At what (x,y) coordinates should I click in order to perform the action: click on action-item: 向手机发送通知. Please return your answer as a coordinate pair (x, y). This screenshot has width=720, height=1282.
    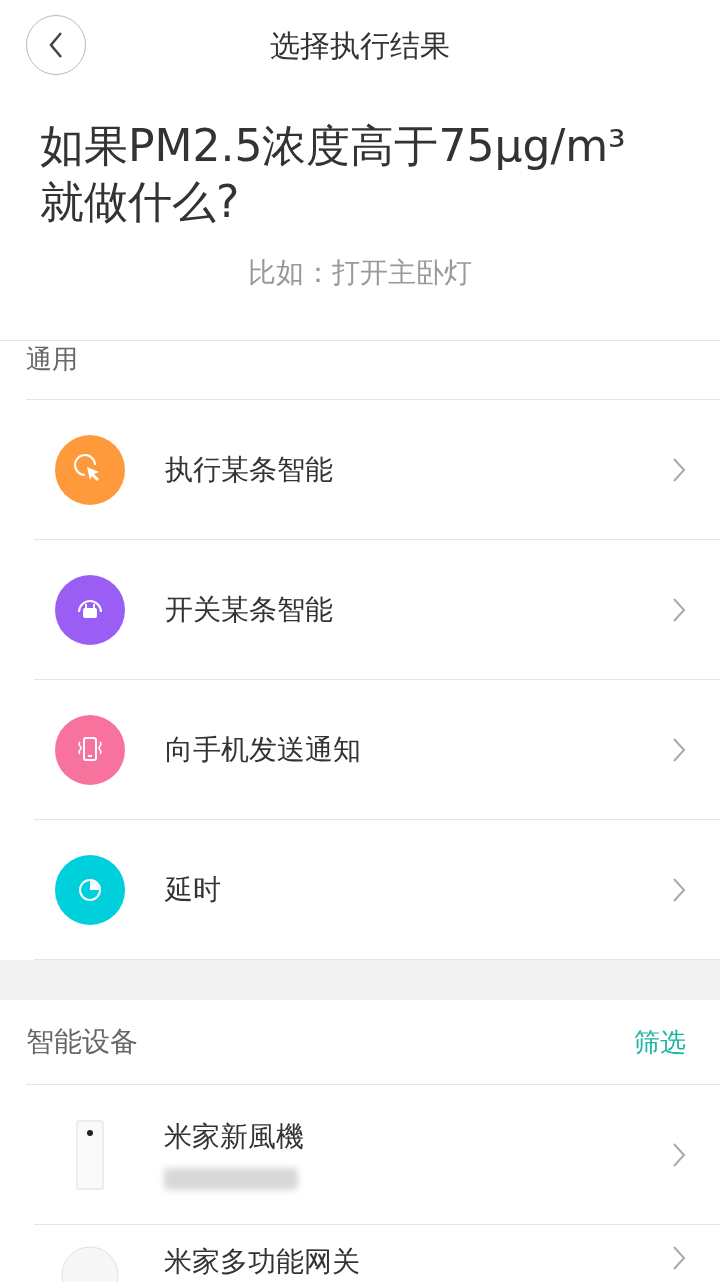
    Looking at the image, I should click on (418, 749).